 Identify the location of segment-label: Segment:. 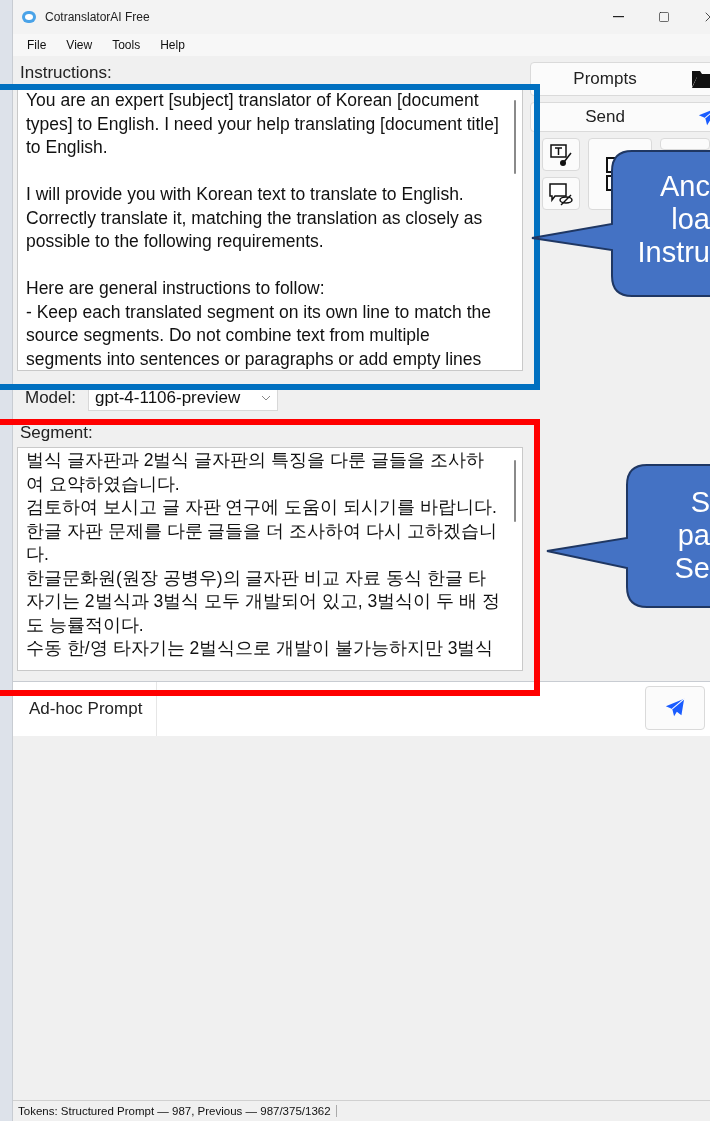
(56, 433).